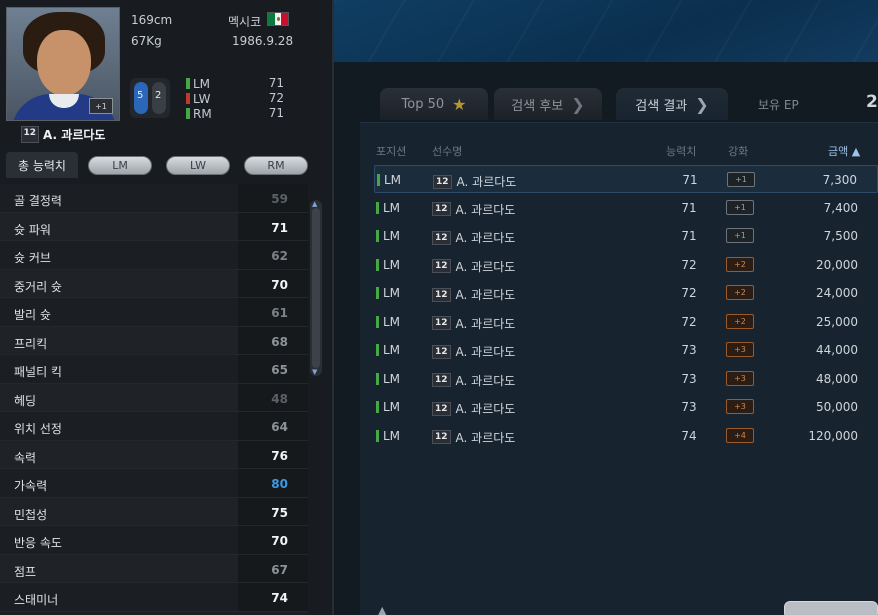  Describe the element at coordinates (276, 113) in the screenshot. I see `position-value: 71` at that location.